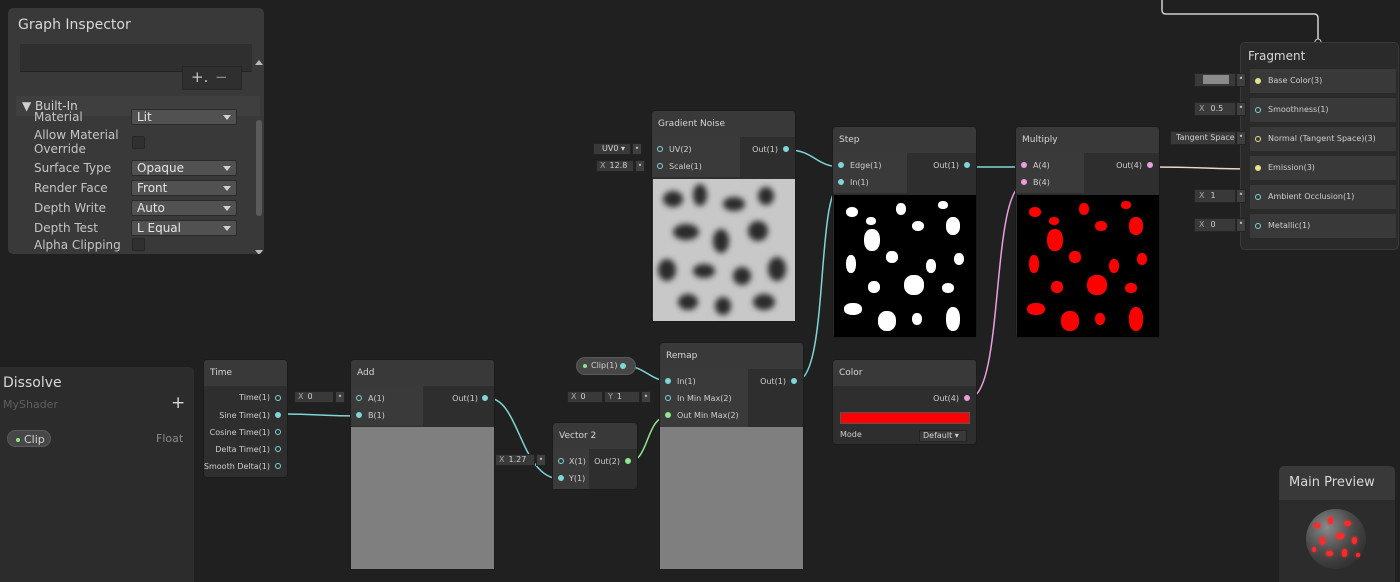 Image resolution: width=1400 pixels, height=582 pixels. Describe the element at coordinates (623, 366) in the screenshot. I see `clip-out-port` at that location.